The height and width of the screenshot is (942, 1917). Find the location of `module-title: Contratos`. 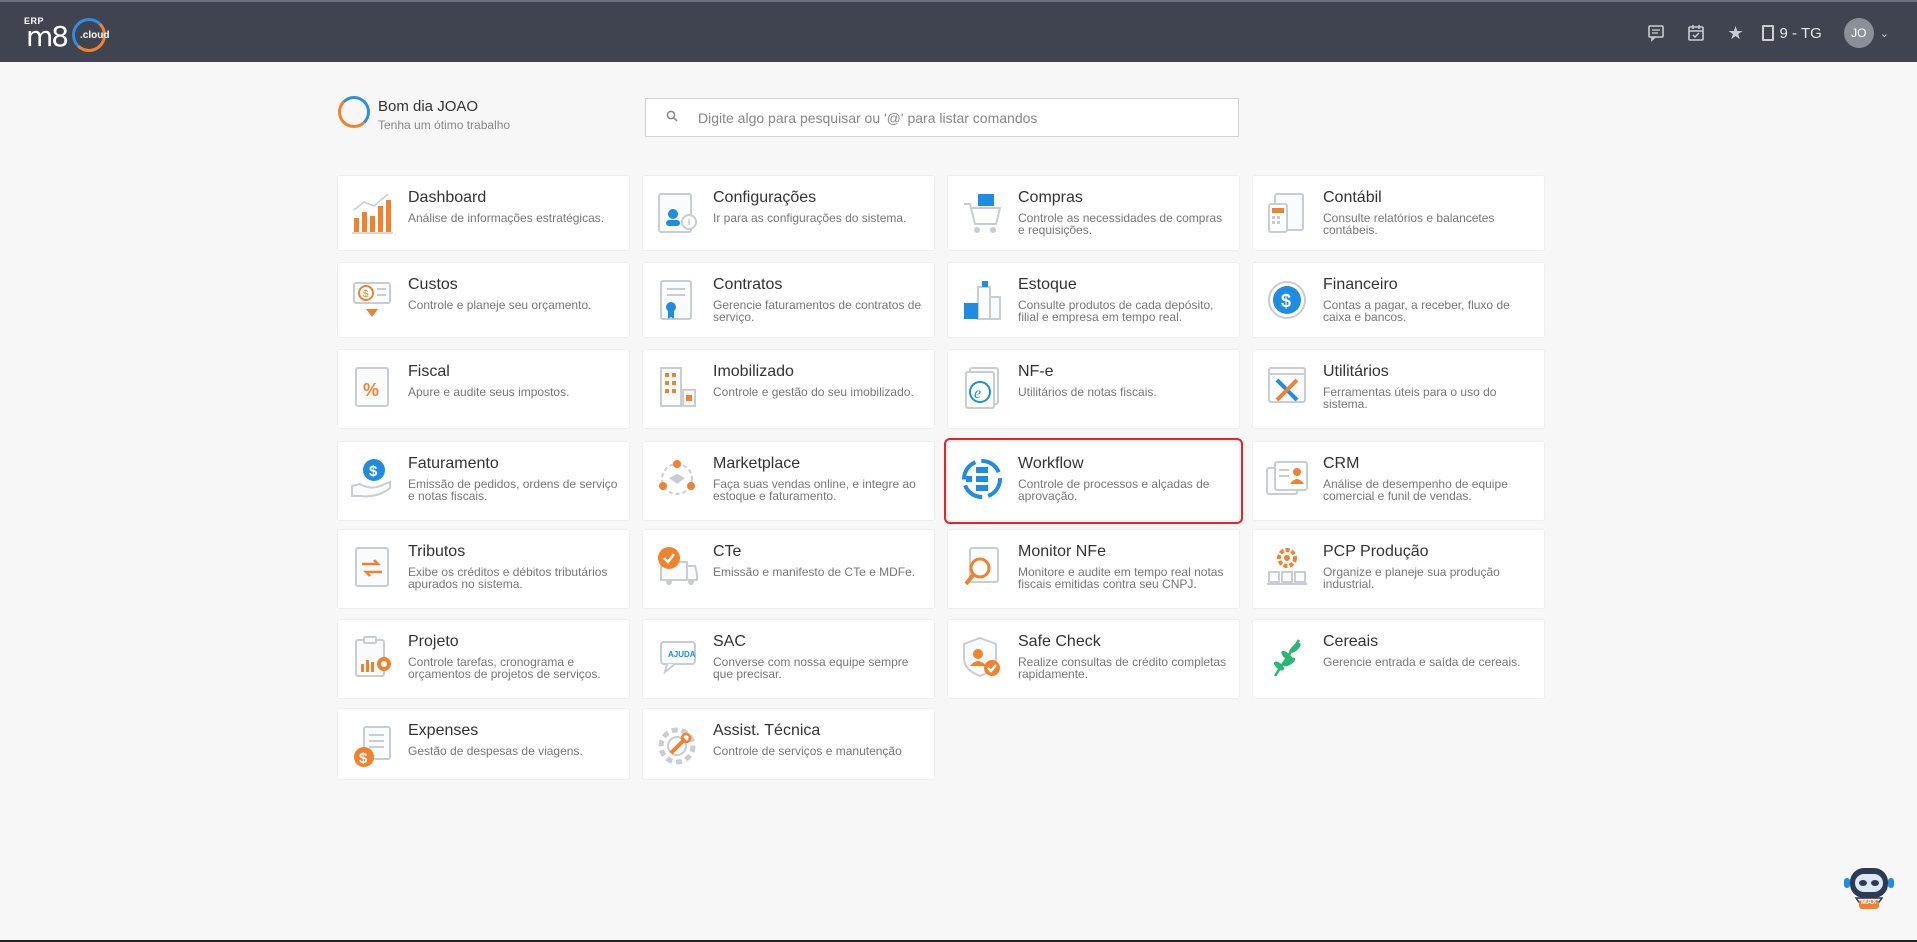

module-title: Contratos is located at coordinates (748, 284).